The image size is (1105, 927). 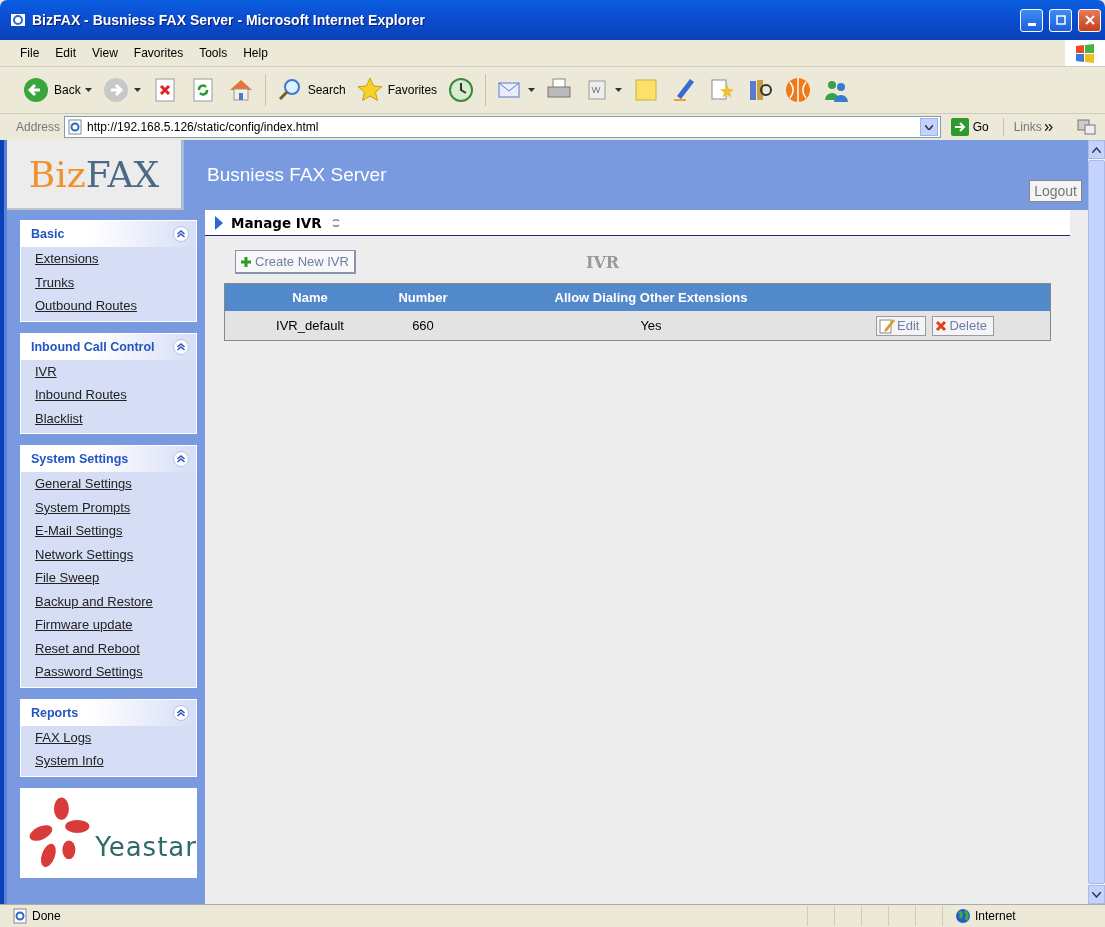 What do you see at coordinates (423, 297) in the screenshot?
I see `column-header: Number` at bounding box center [423, 297].